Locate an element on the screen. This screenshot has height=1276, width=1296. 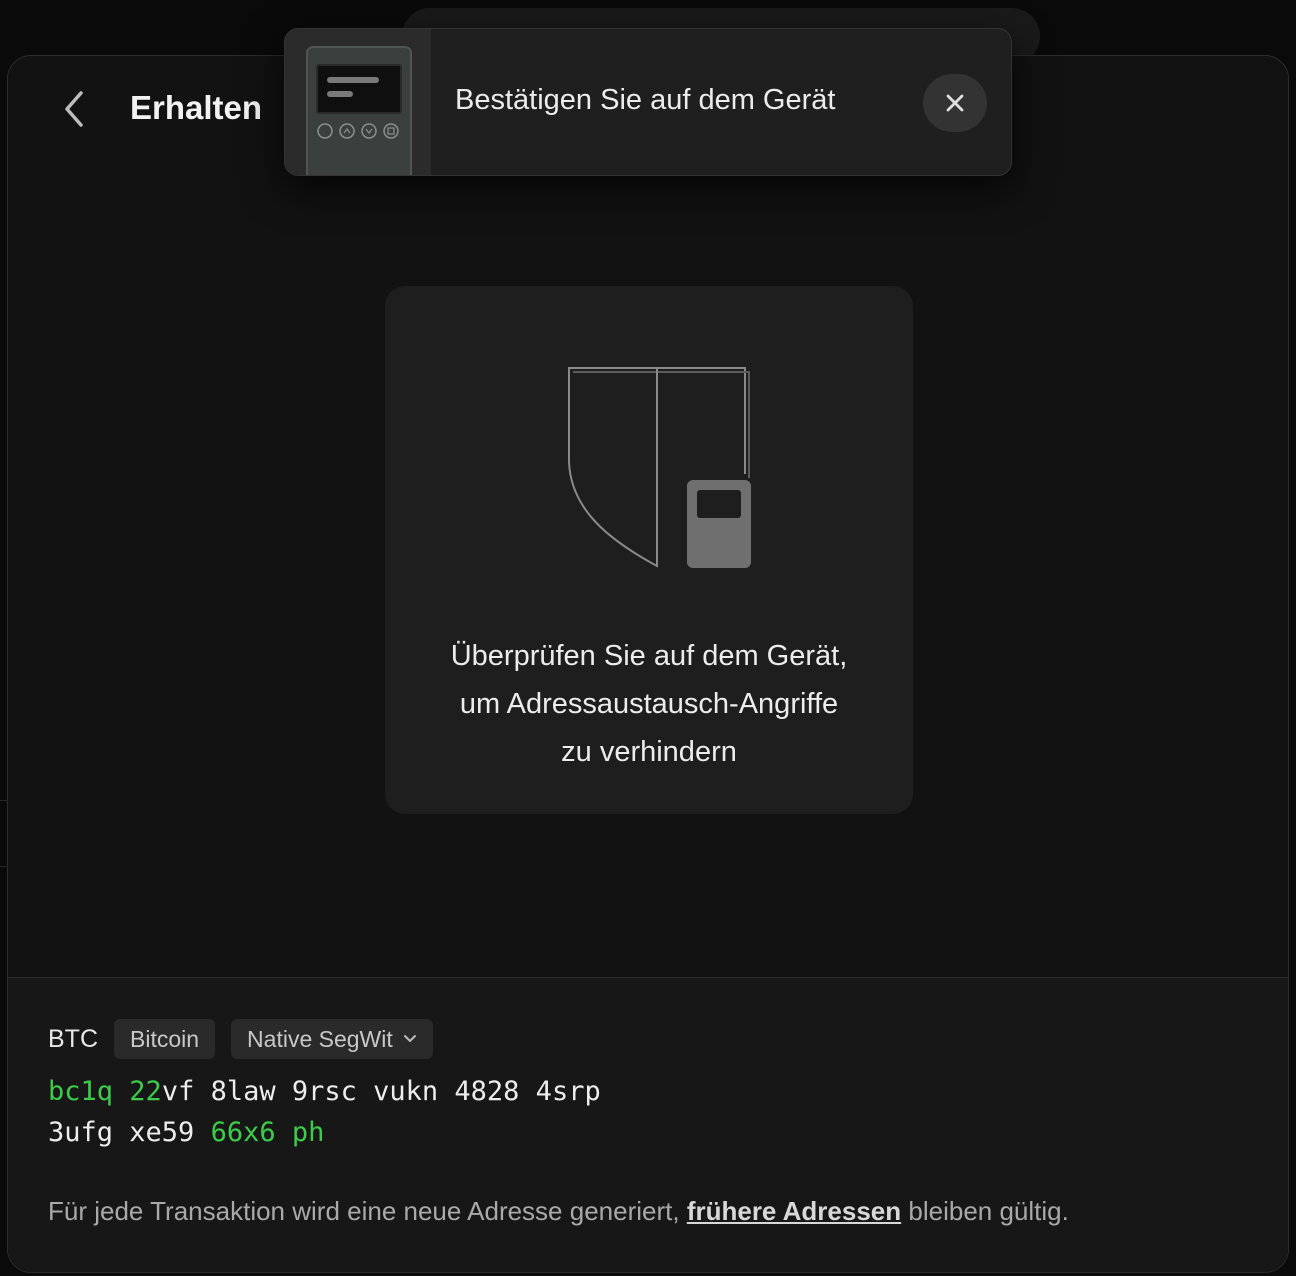
hint-text: bleiben gültig. is located at coordinates (985, 1211).